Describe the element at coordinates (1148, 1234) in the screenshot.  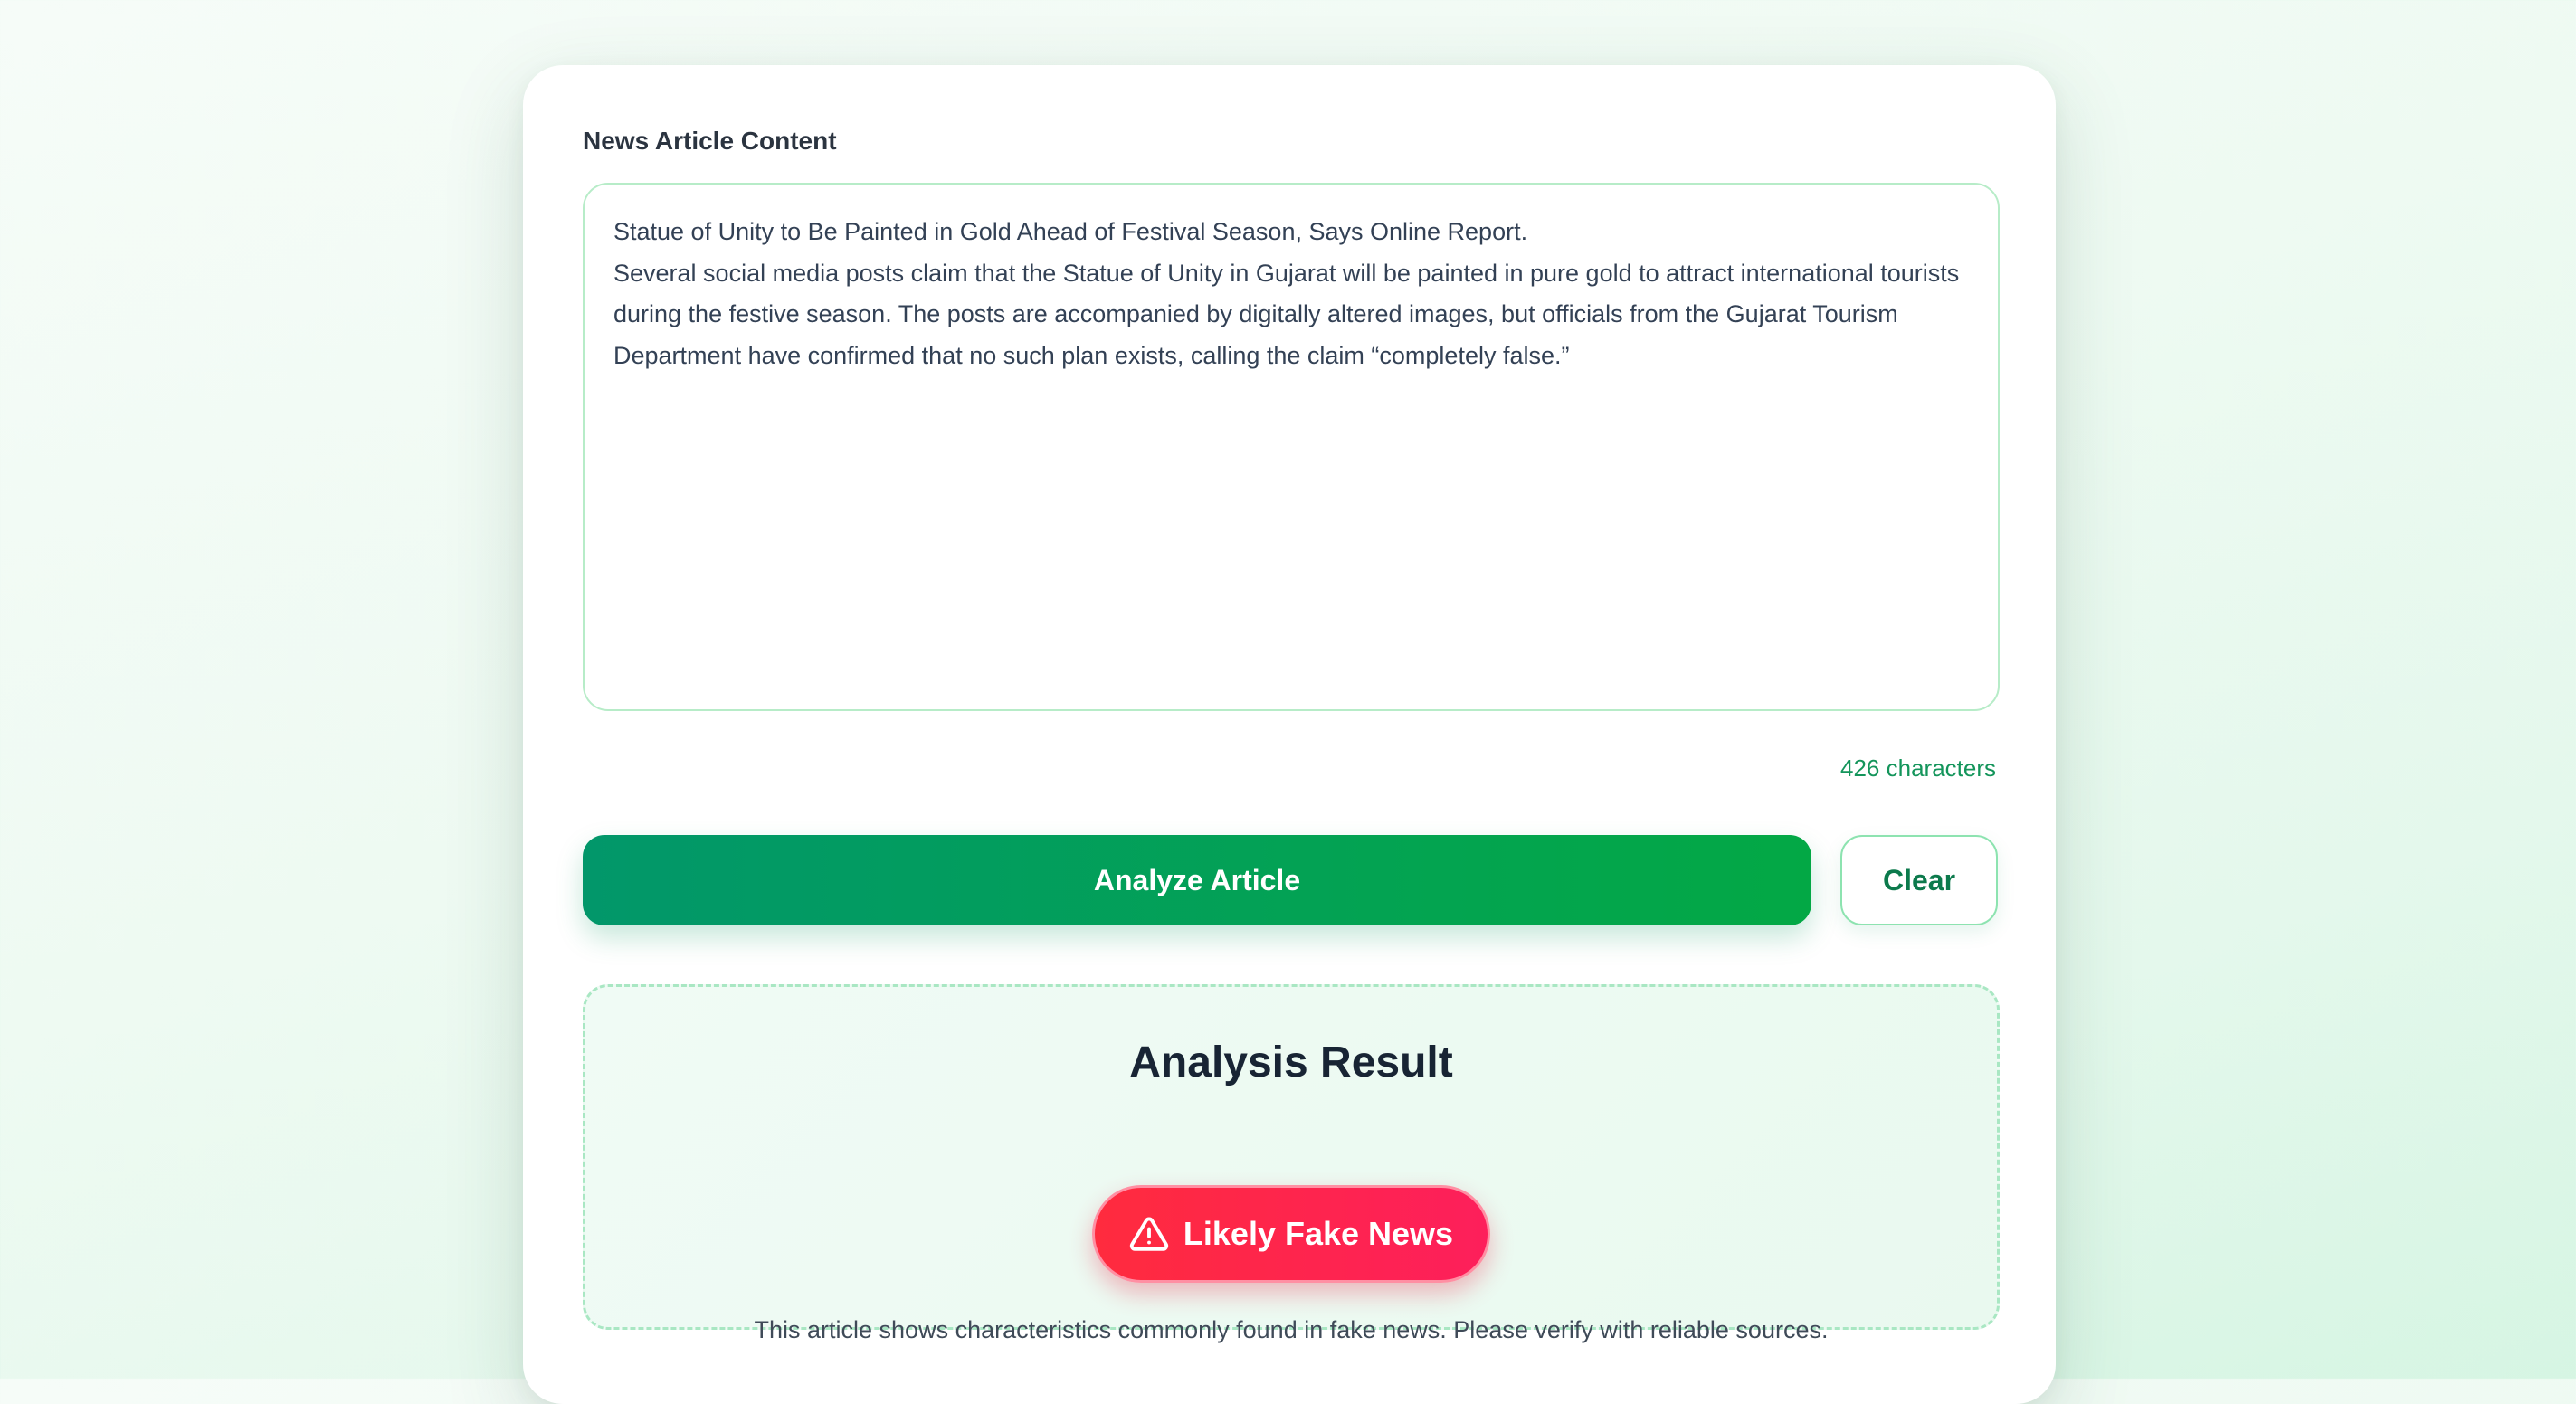
I see `warning-triangle-icon` at that location.